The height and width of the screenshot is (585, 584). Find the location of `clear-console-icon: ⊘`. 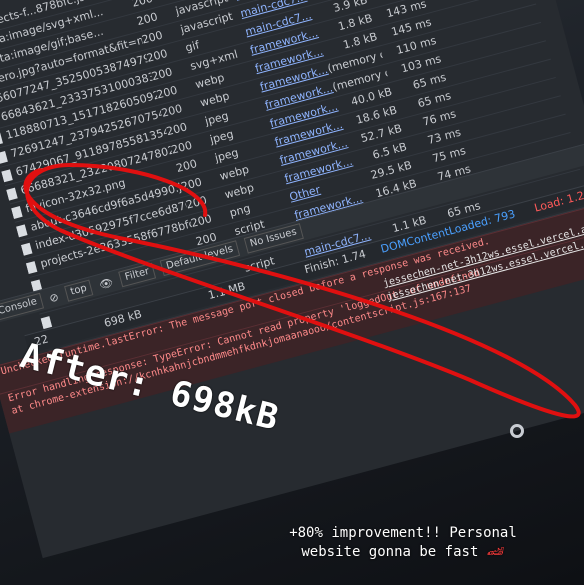

clear-console-icon: ⊘ is located at coordinates (54, 297).